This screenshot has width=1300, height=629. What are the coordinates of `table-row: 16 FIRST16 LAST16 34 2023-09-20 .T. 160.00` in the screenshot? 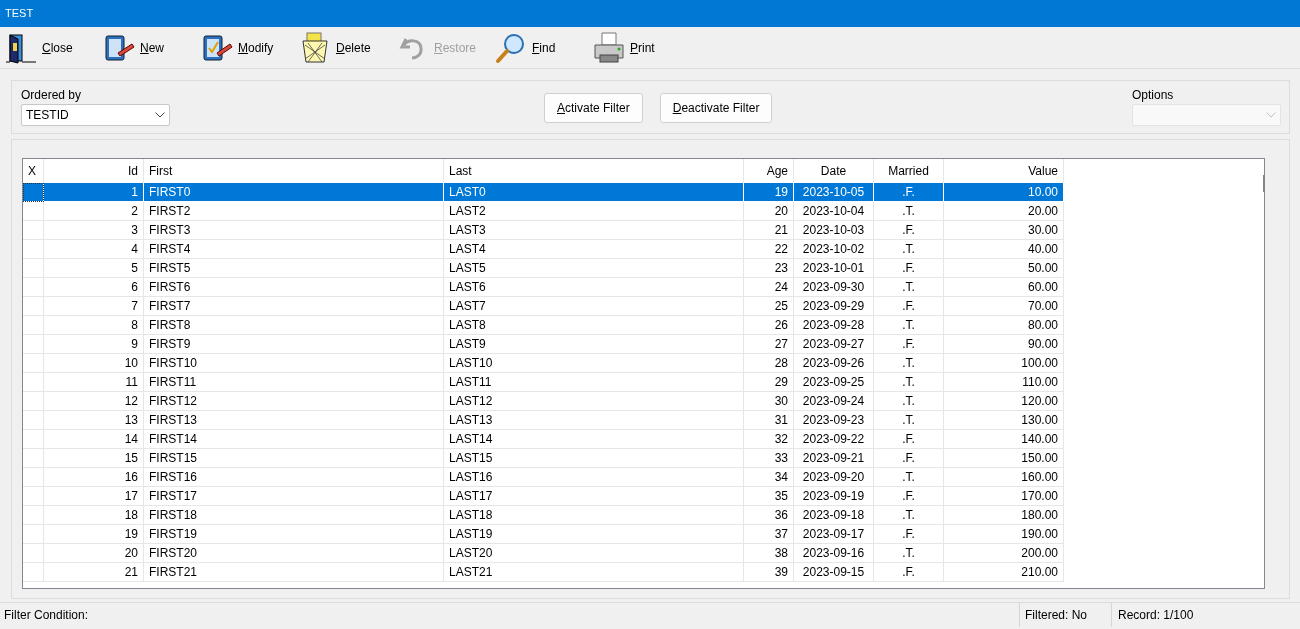 It's located at (643, 477).